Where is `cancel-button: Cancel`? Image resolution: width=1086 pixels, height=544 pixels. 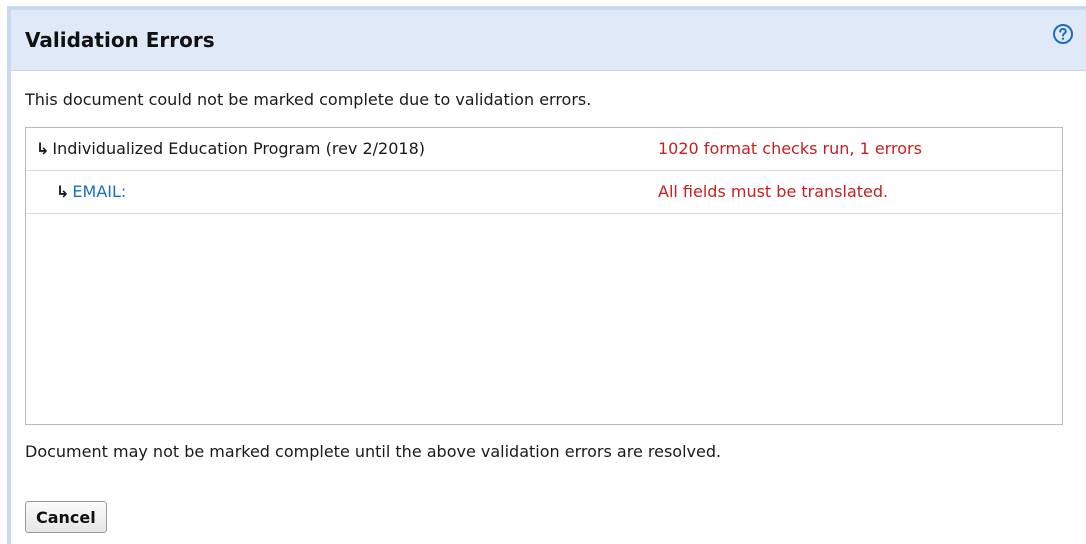
cancel-button: Cancel is located at coordinates (66, 517).